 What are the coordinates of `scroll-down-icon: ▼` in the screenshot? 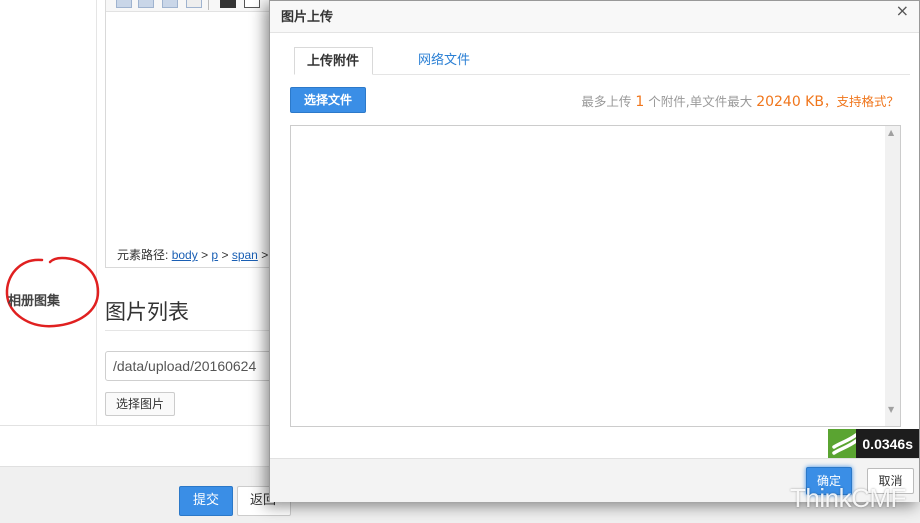 It's located at (891, 409).